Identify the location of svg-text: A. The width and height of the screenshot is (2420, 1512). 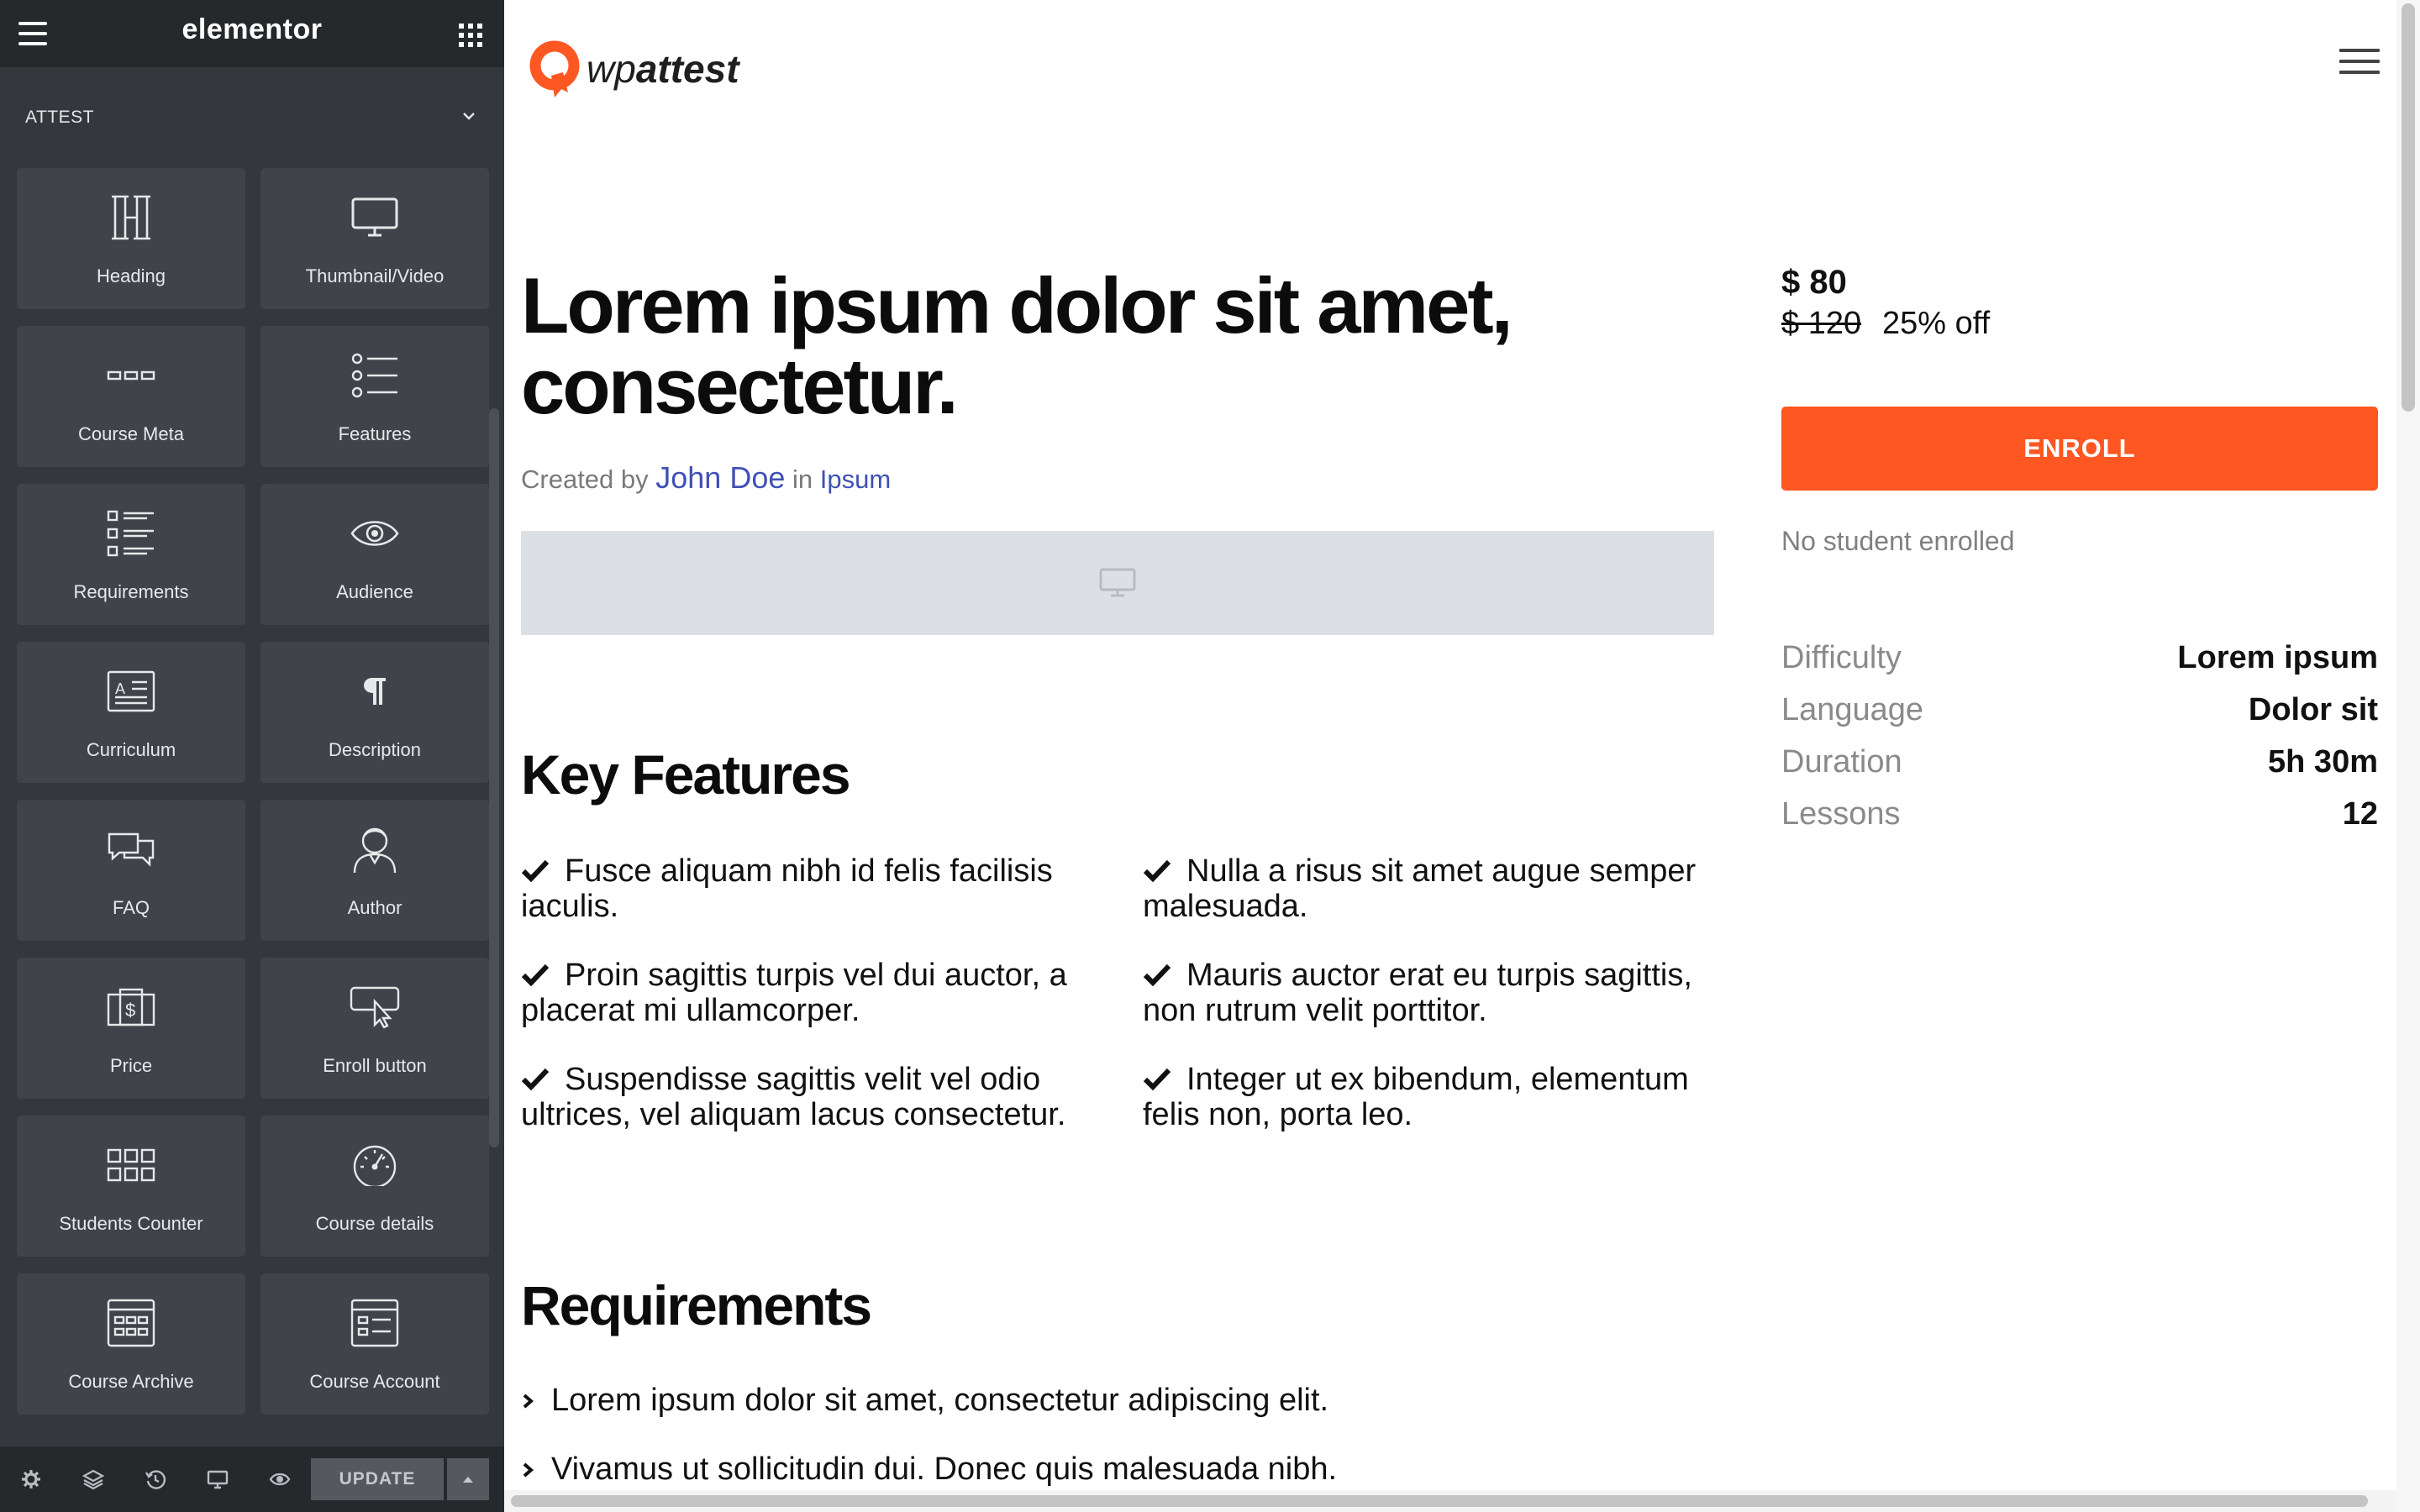
(120, 688).